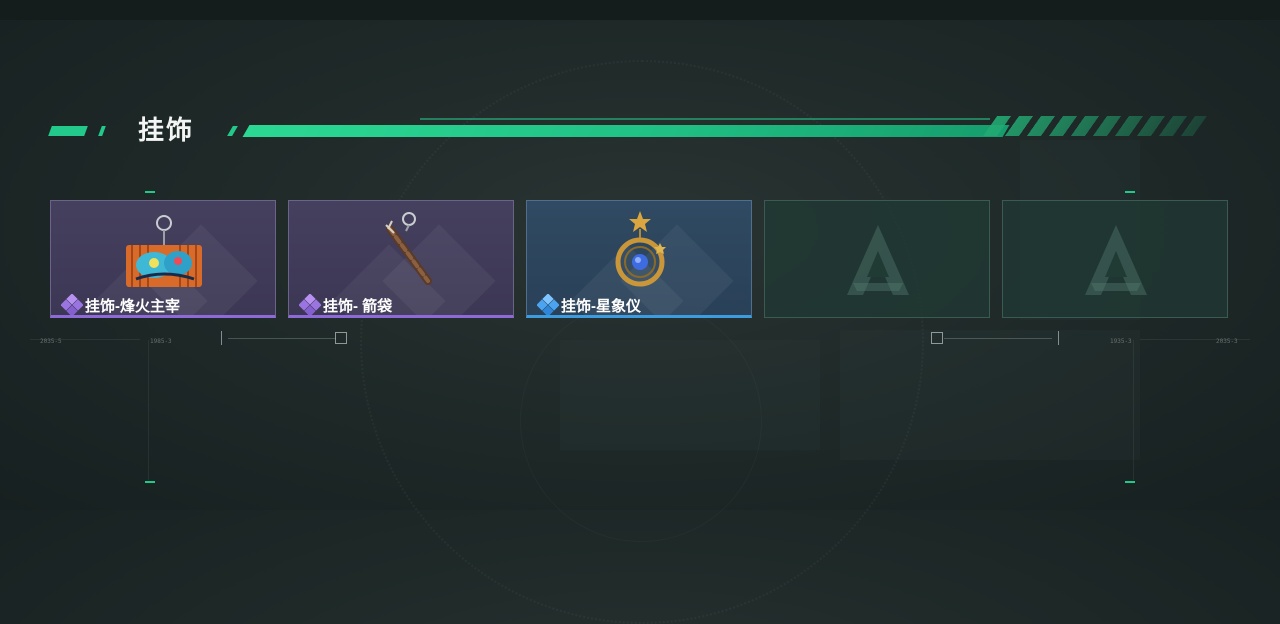 Image resolution: width=1280 pixels, height=624 pixels. Describe the element at coordinates (1227, 341) in the screenshot. I see `ruler-label: 2035-3` at that location.